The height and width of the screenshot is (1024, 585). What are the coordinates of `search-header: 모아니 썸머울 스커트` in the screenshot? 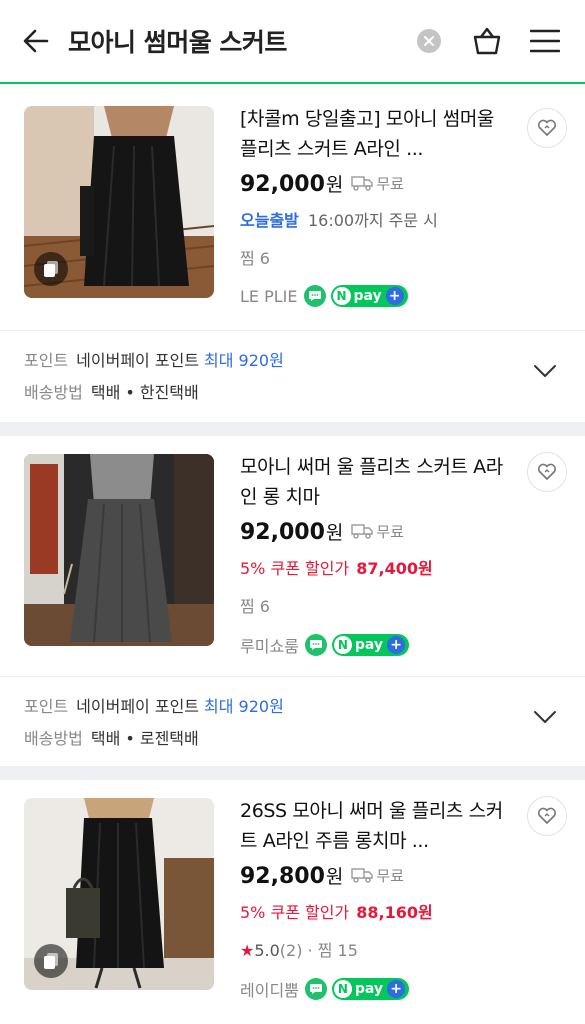 It's located at (292, 42).